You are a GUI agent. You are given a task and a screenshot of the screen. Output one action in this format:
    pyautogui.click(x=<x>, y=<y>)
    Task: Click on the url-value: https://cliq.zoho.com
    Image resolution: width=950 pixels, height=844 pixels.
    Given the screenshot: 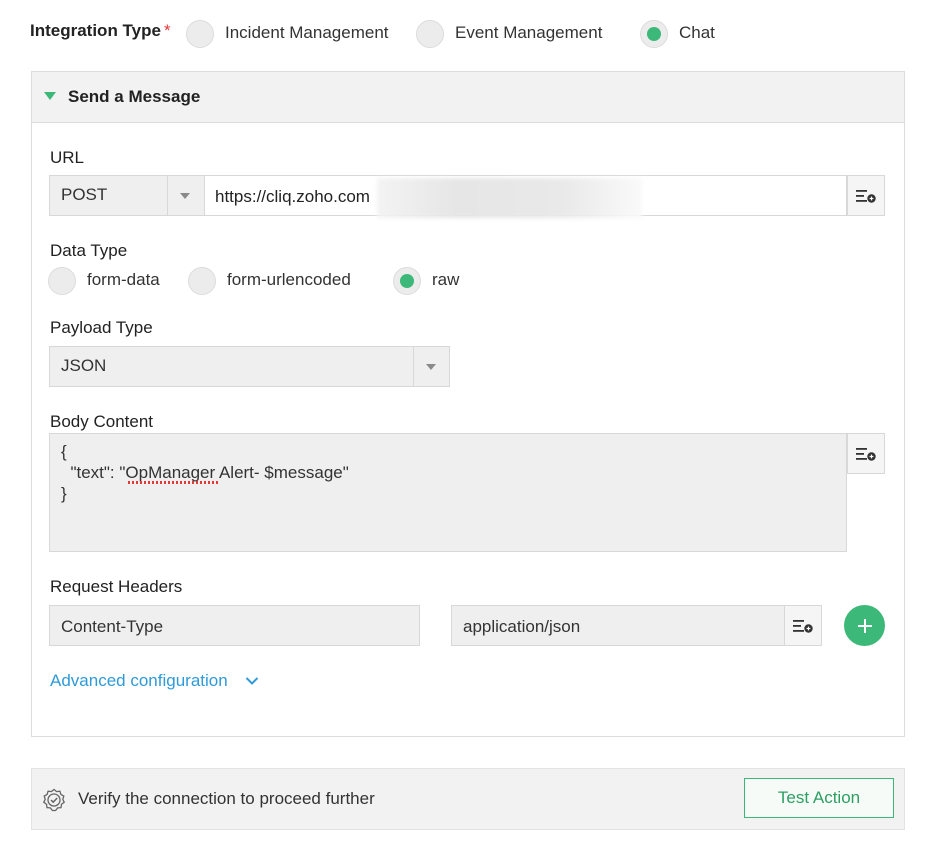 What is the action you would take?
    pyautogui.click(x=292, y=196)
    